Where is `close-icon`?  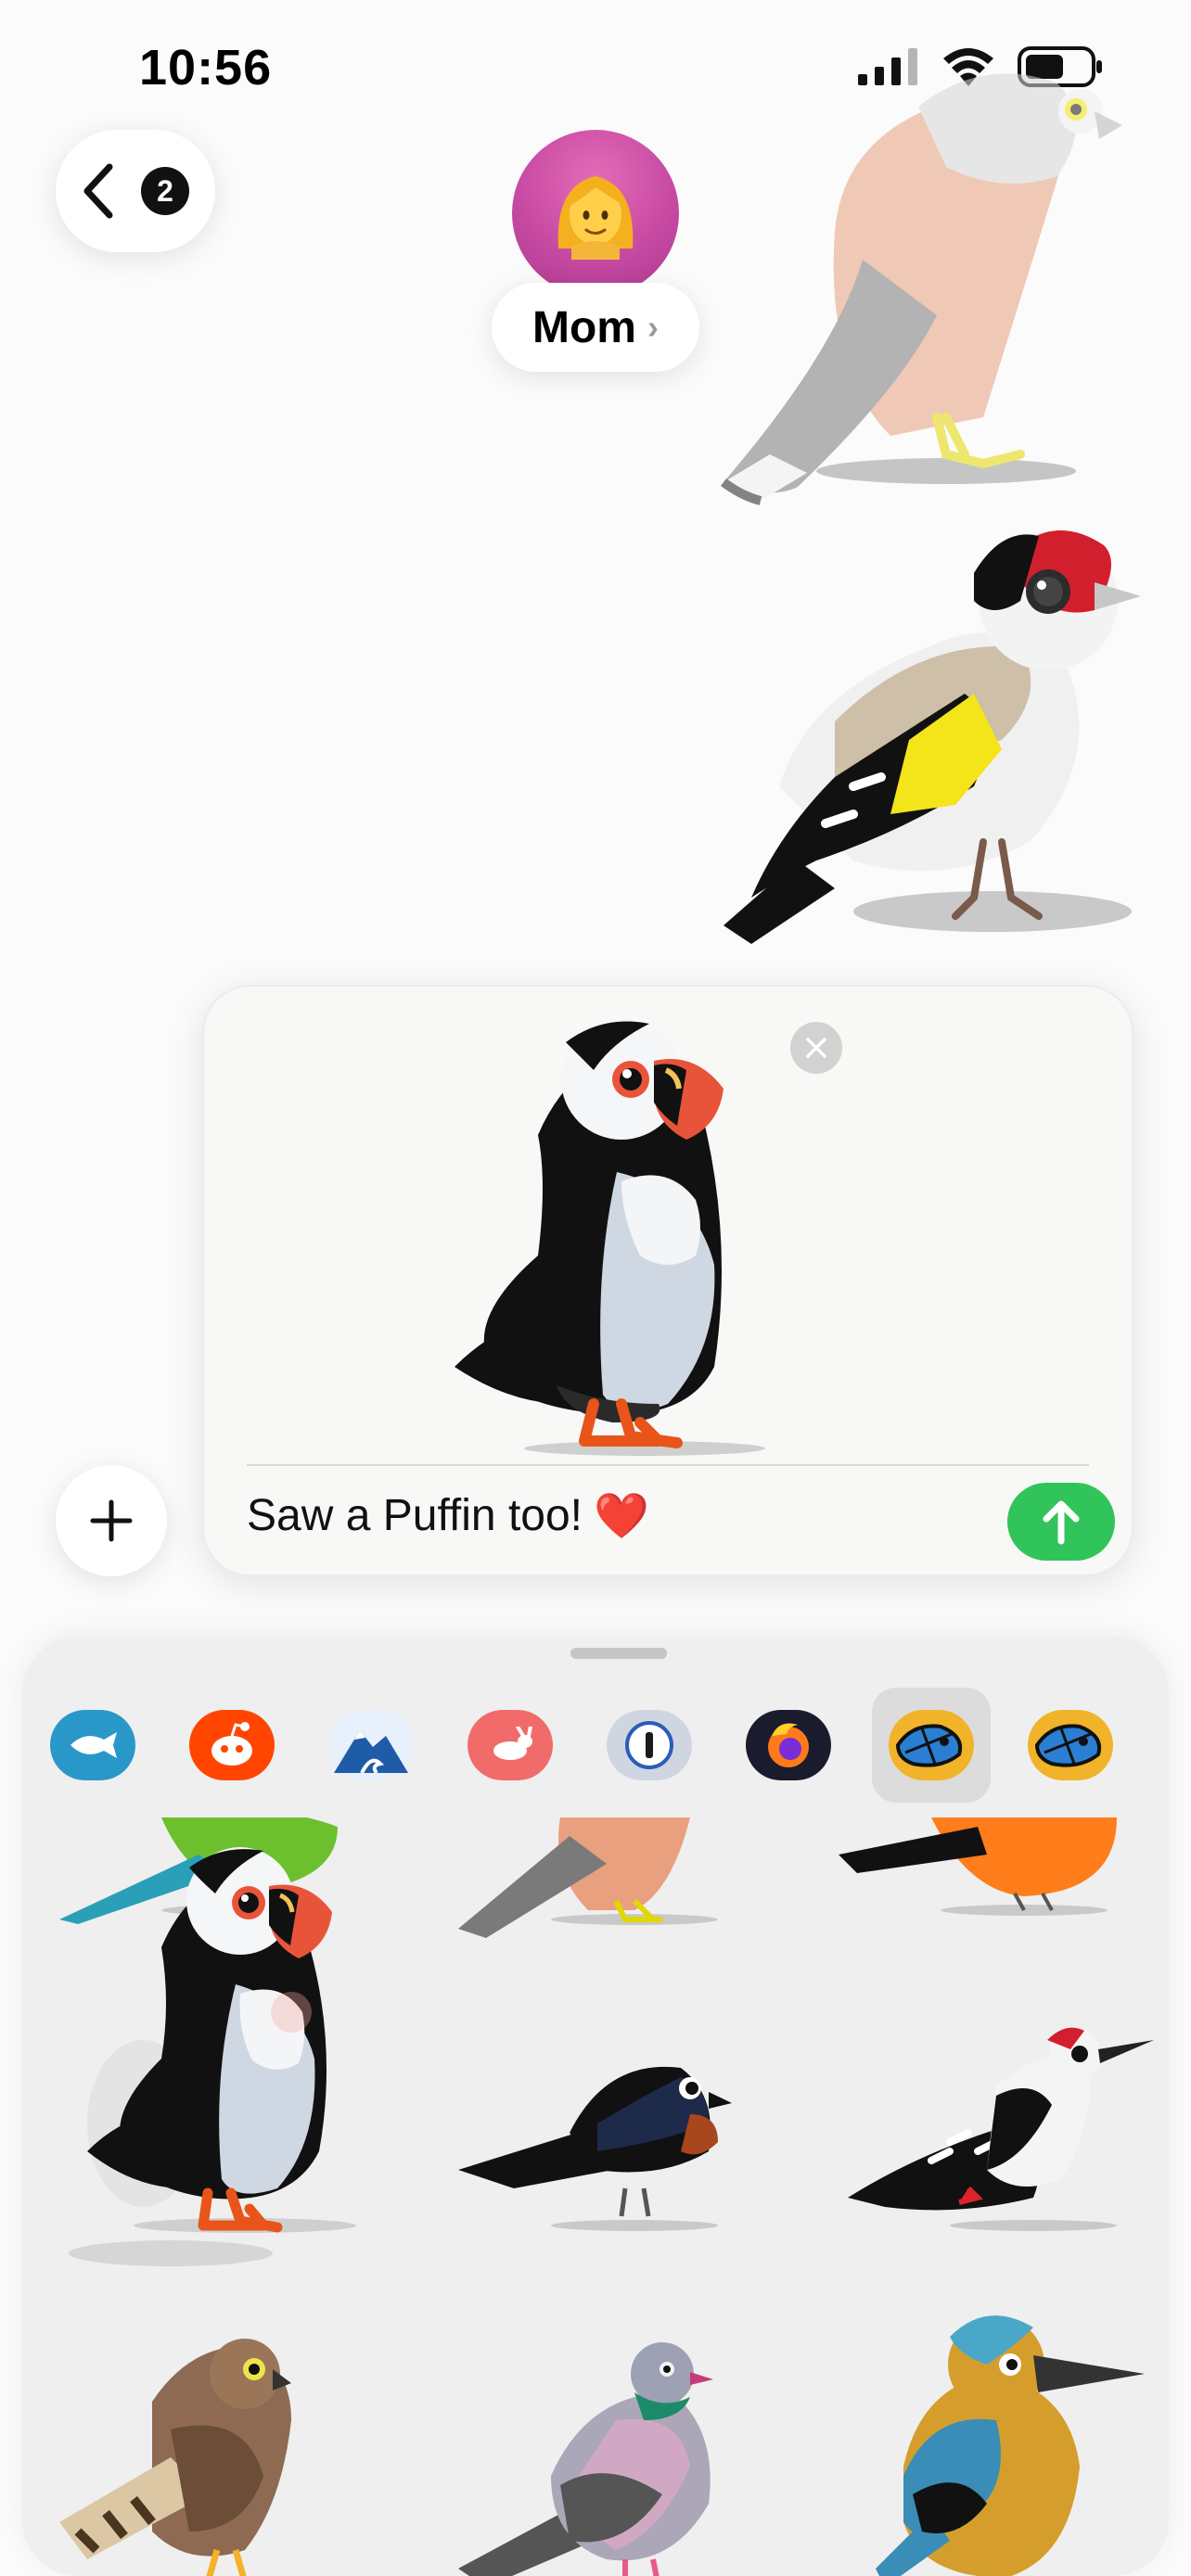
close-icon is located at coordinates (816, 1048).